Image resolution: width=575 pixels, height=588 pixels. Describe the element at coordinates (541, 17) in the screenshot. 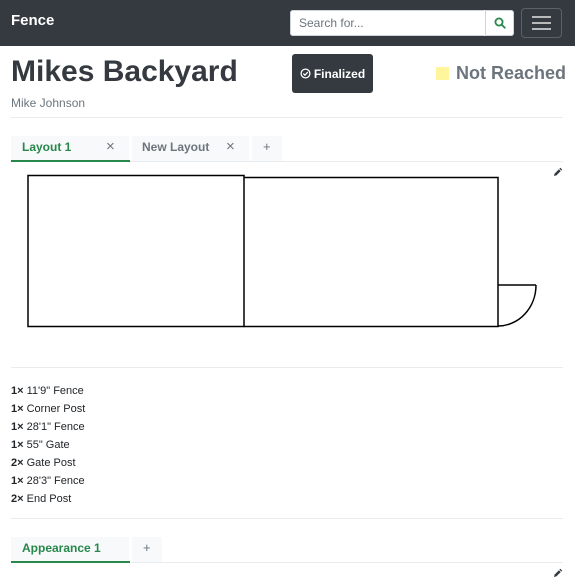

I see `hamburger-menu-icon` at that location.